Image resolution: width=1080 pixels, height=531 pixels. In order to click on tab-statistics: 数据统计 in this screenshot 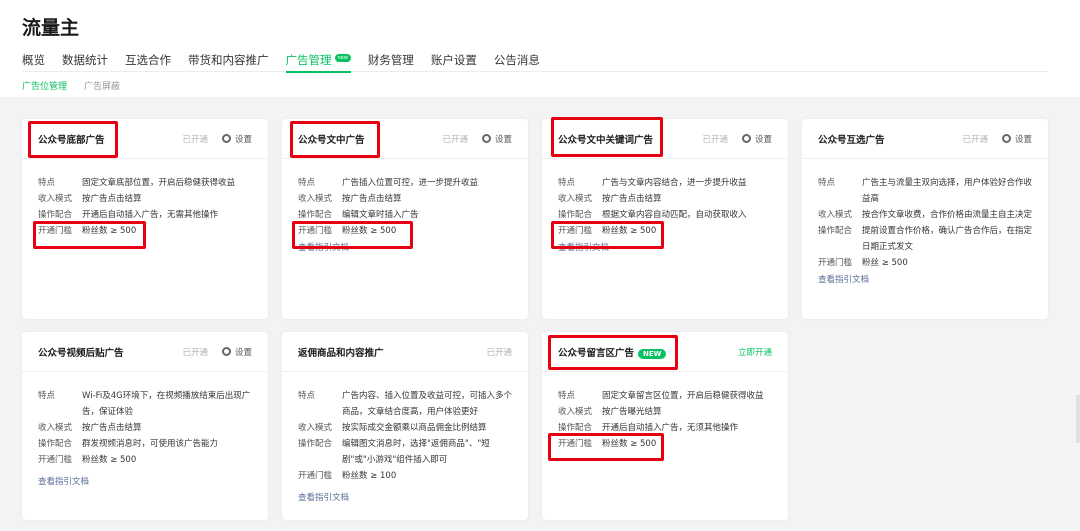, I will do `click(85, 62)`.